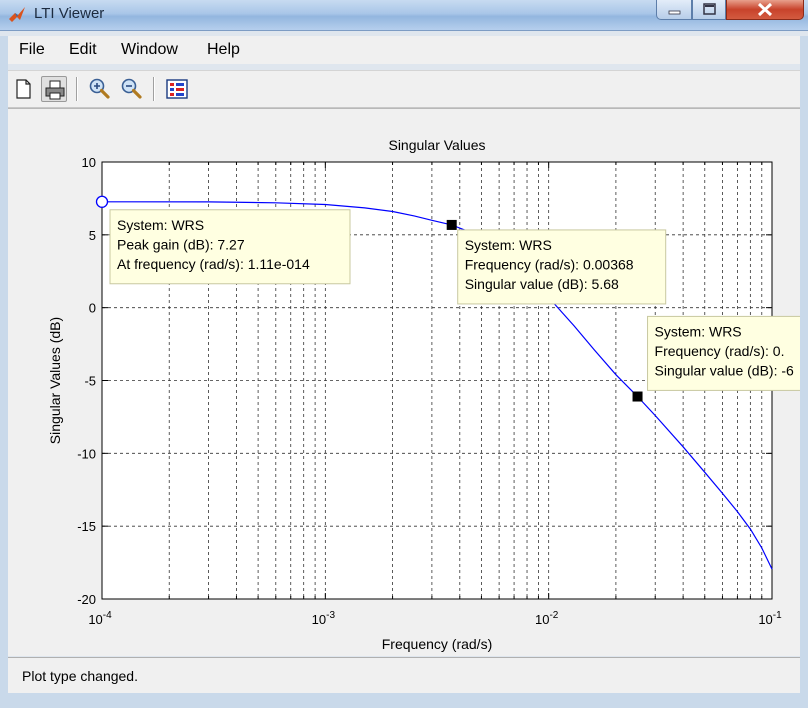  Describe the element at coordinates (213, 264) in the screenshot. I see `datatip-text: At frequency (rad/s): 1.11e-014` at that location.